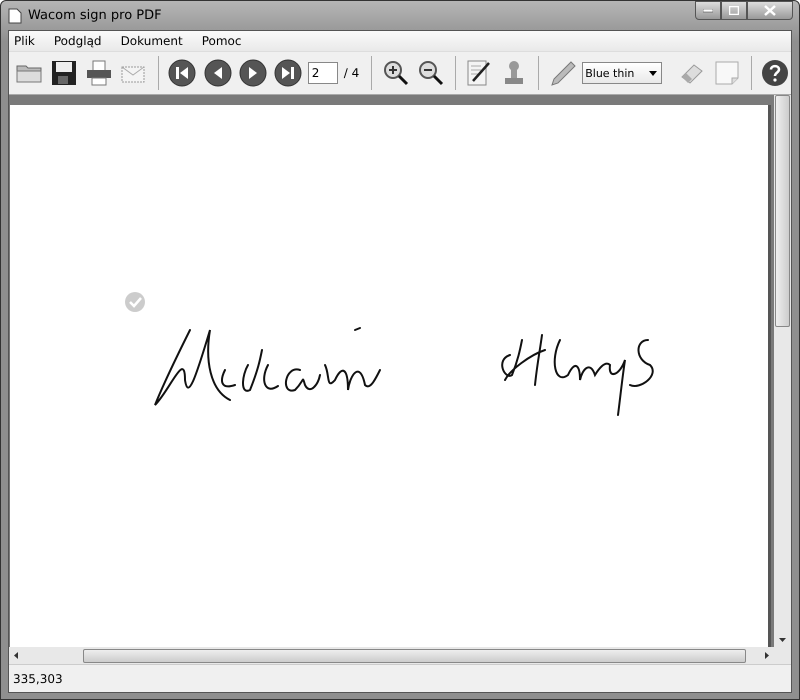 The width and height of the screenshot is (800, 700). What do you see at coordinates (323, 73) in the screenshot?
I see `page-number-field: 2` at bounding box center [323, 73].